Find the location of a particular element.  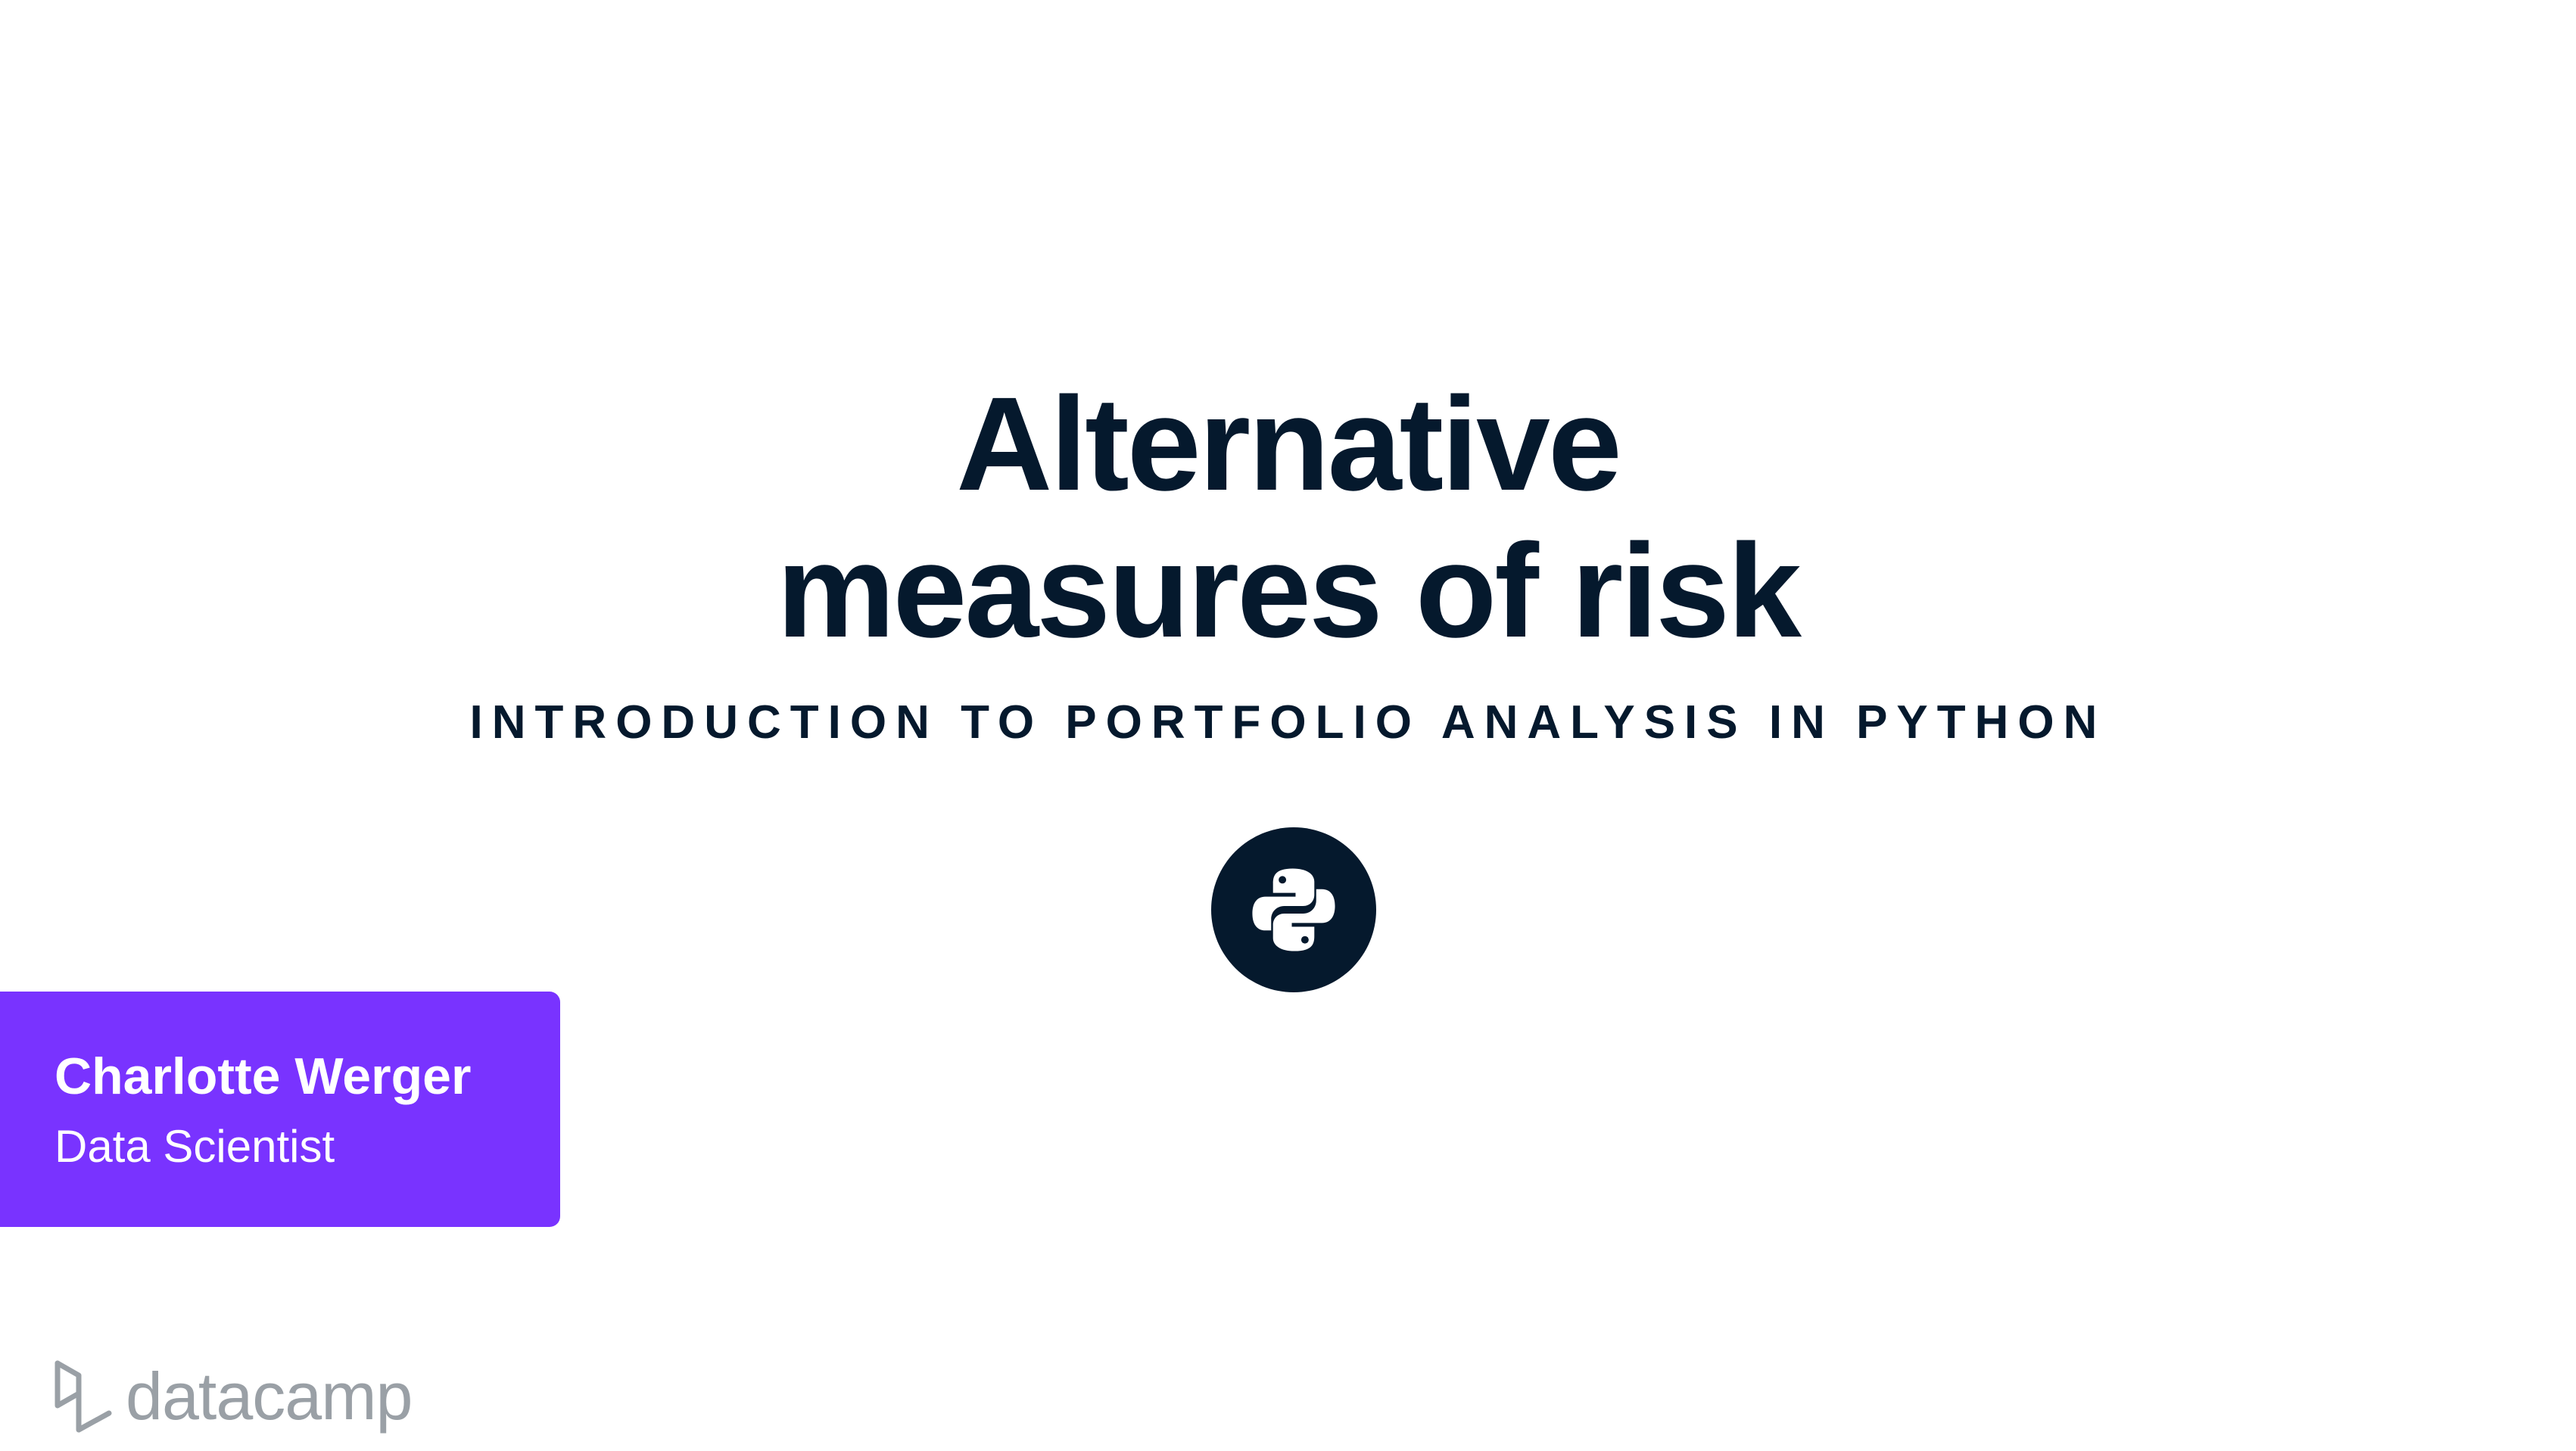

datacamp-logo-icon is located at coordinates (83, 1396).